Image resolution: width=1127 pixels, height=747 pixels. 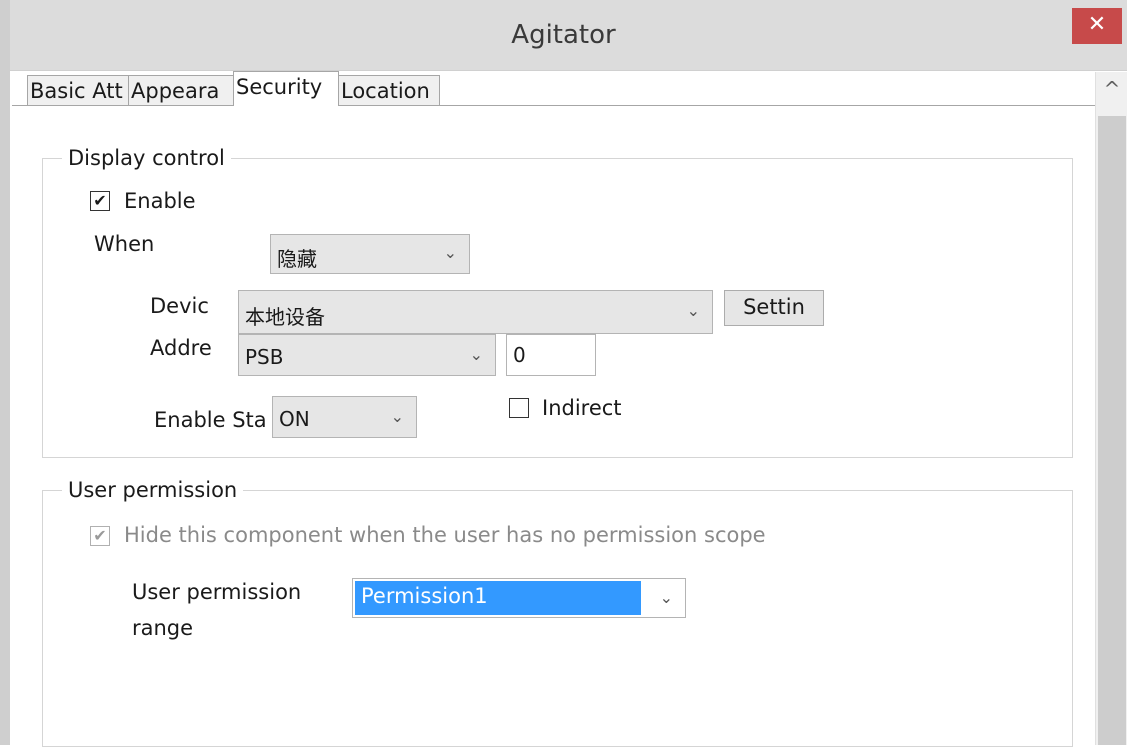 I want to click on device-label: Devic, so click(x=179, y=306).